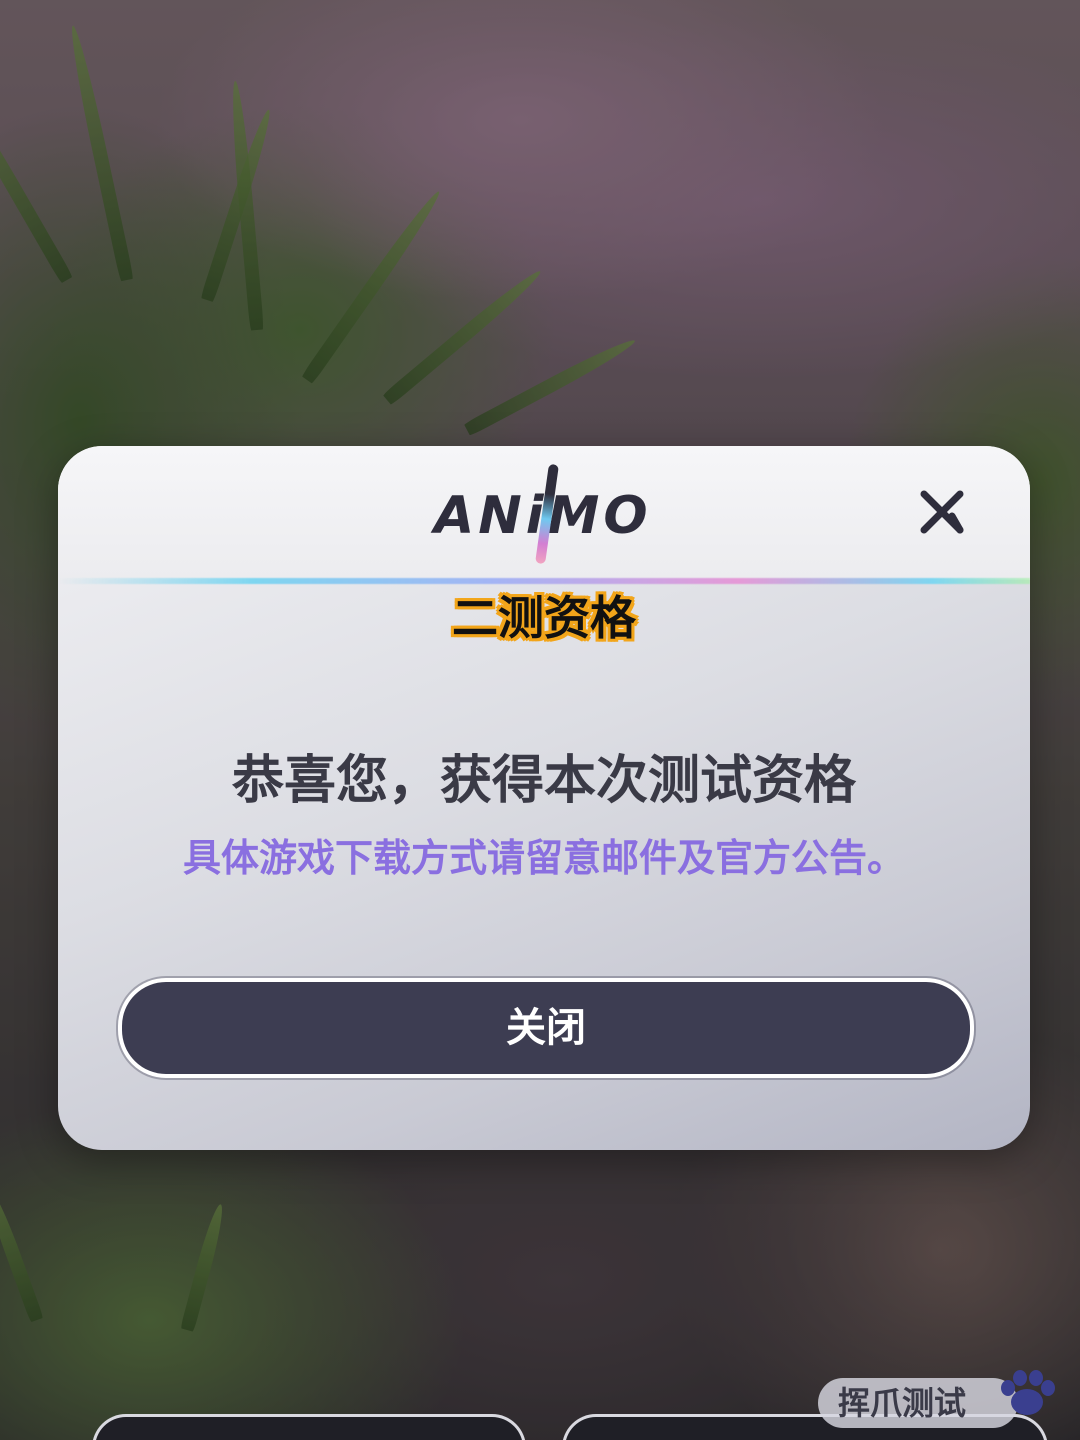  Describe the element at coordinates (543, 858) in the screenshot. I see `download-notice: 具体游戏下载方式请留意邮件及官方公告。` at that location.